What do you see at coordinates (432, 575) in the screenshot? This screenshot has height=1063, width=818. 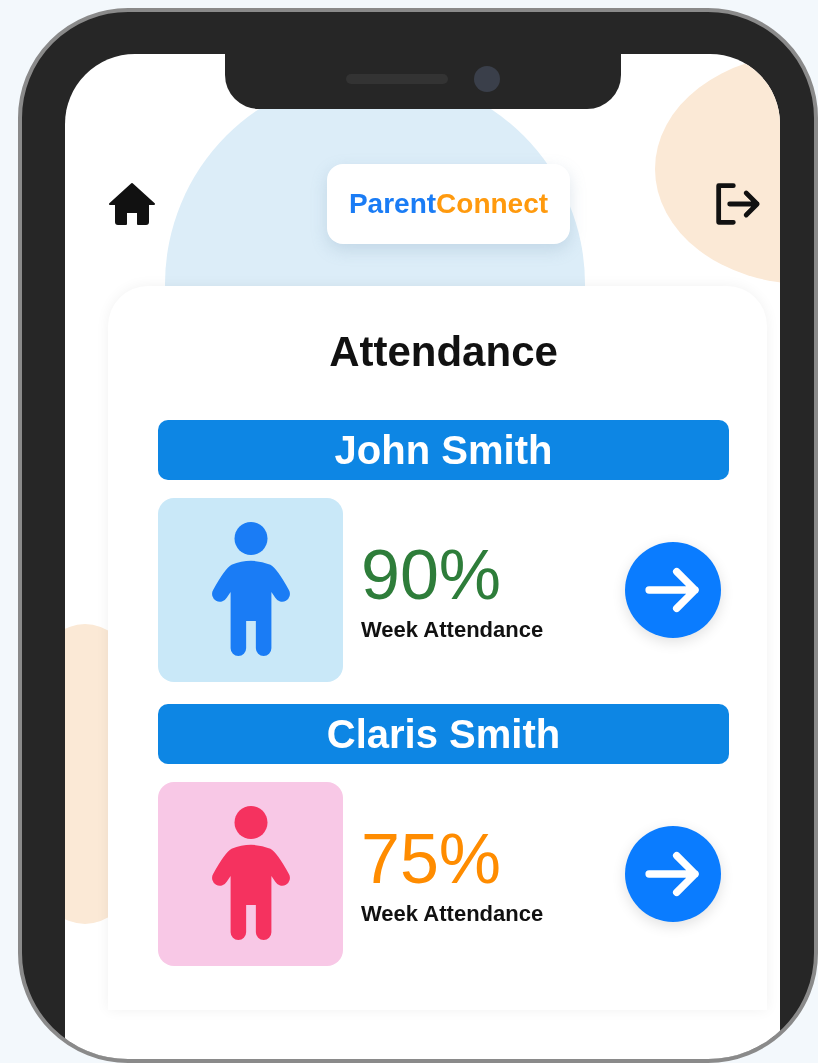 I see `attendance-percent: 90%` at bounding box center [432, 575].